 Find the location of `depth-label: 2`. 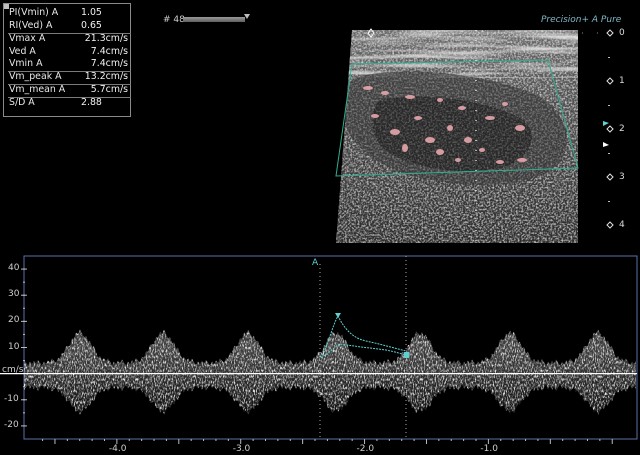

depth-label: 2 is located at coordinates (622, 129).